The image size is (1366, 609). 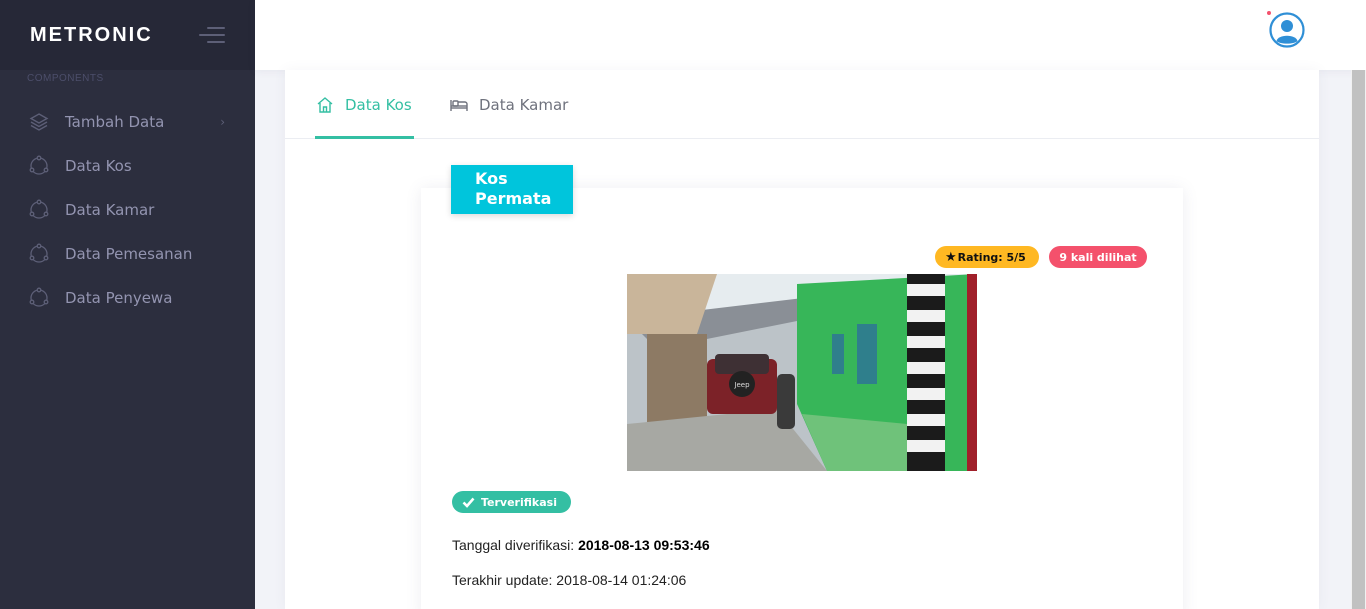 I want to click on sidebar-item-tambah-data: Tambah Data ›, so click(x=127, y=122).